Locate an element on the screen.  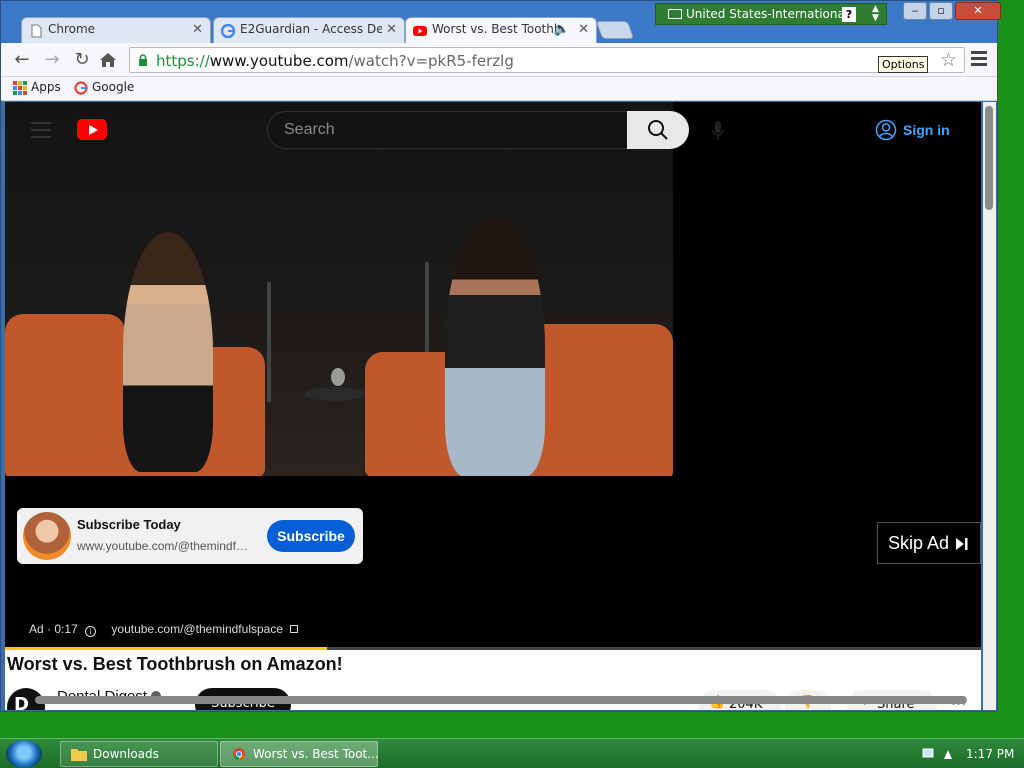
search-button is located at coordinates (658, 130).